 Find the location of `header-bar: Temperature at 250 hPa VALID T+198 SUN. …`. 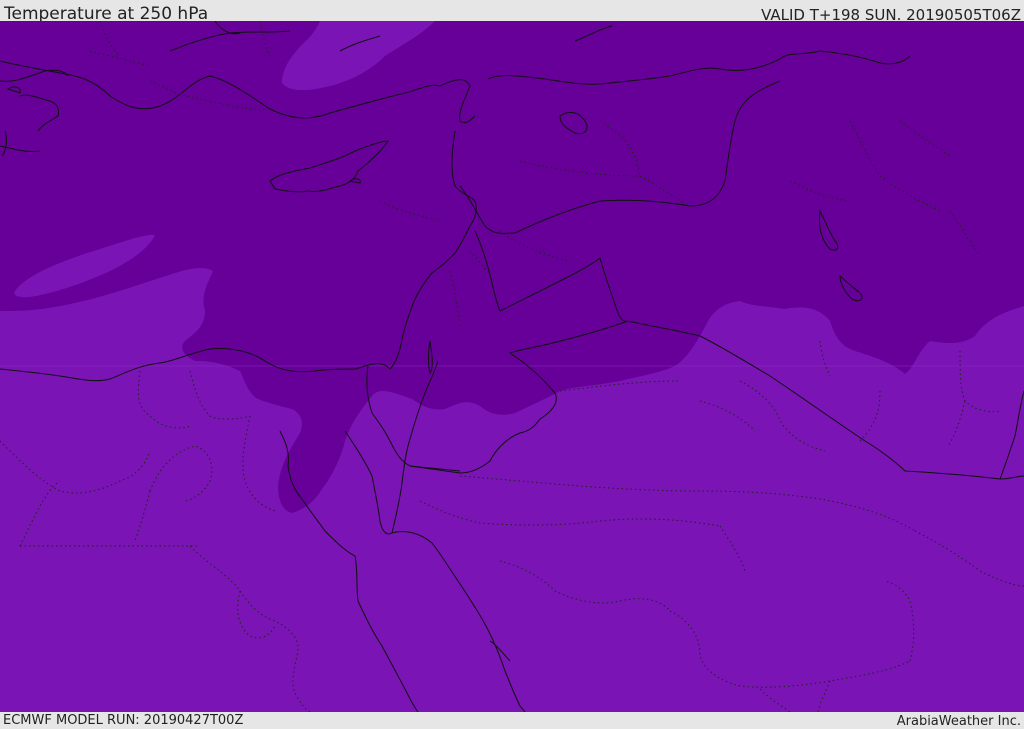

header-bar: Temperature at 250 hPa VALID T+198 SUN. … is located at coordinates (512, 12).